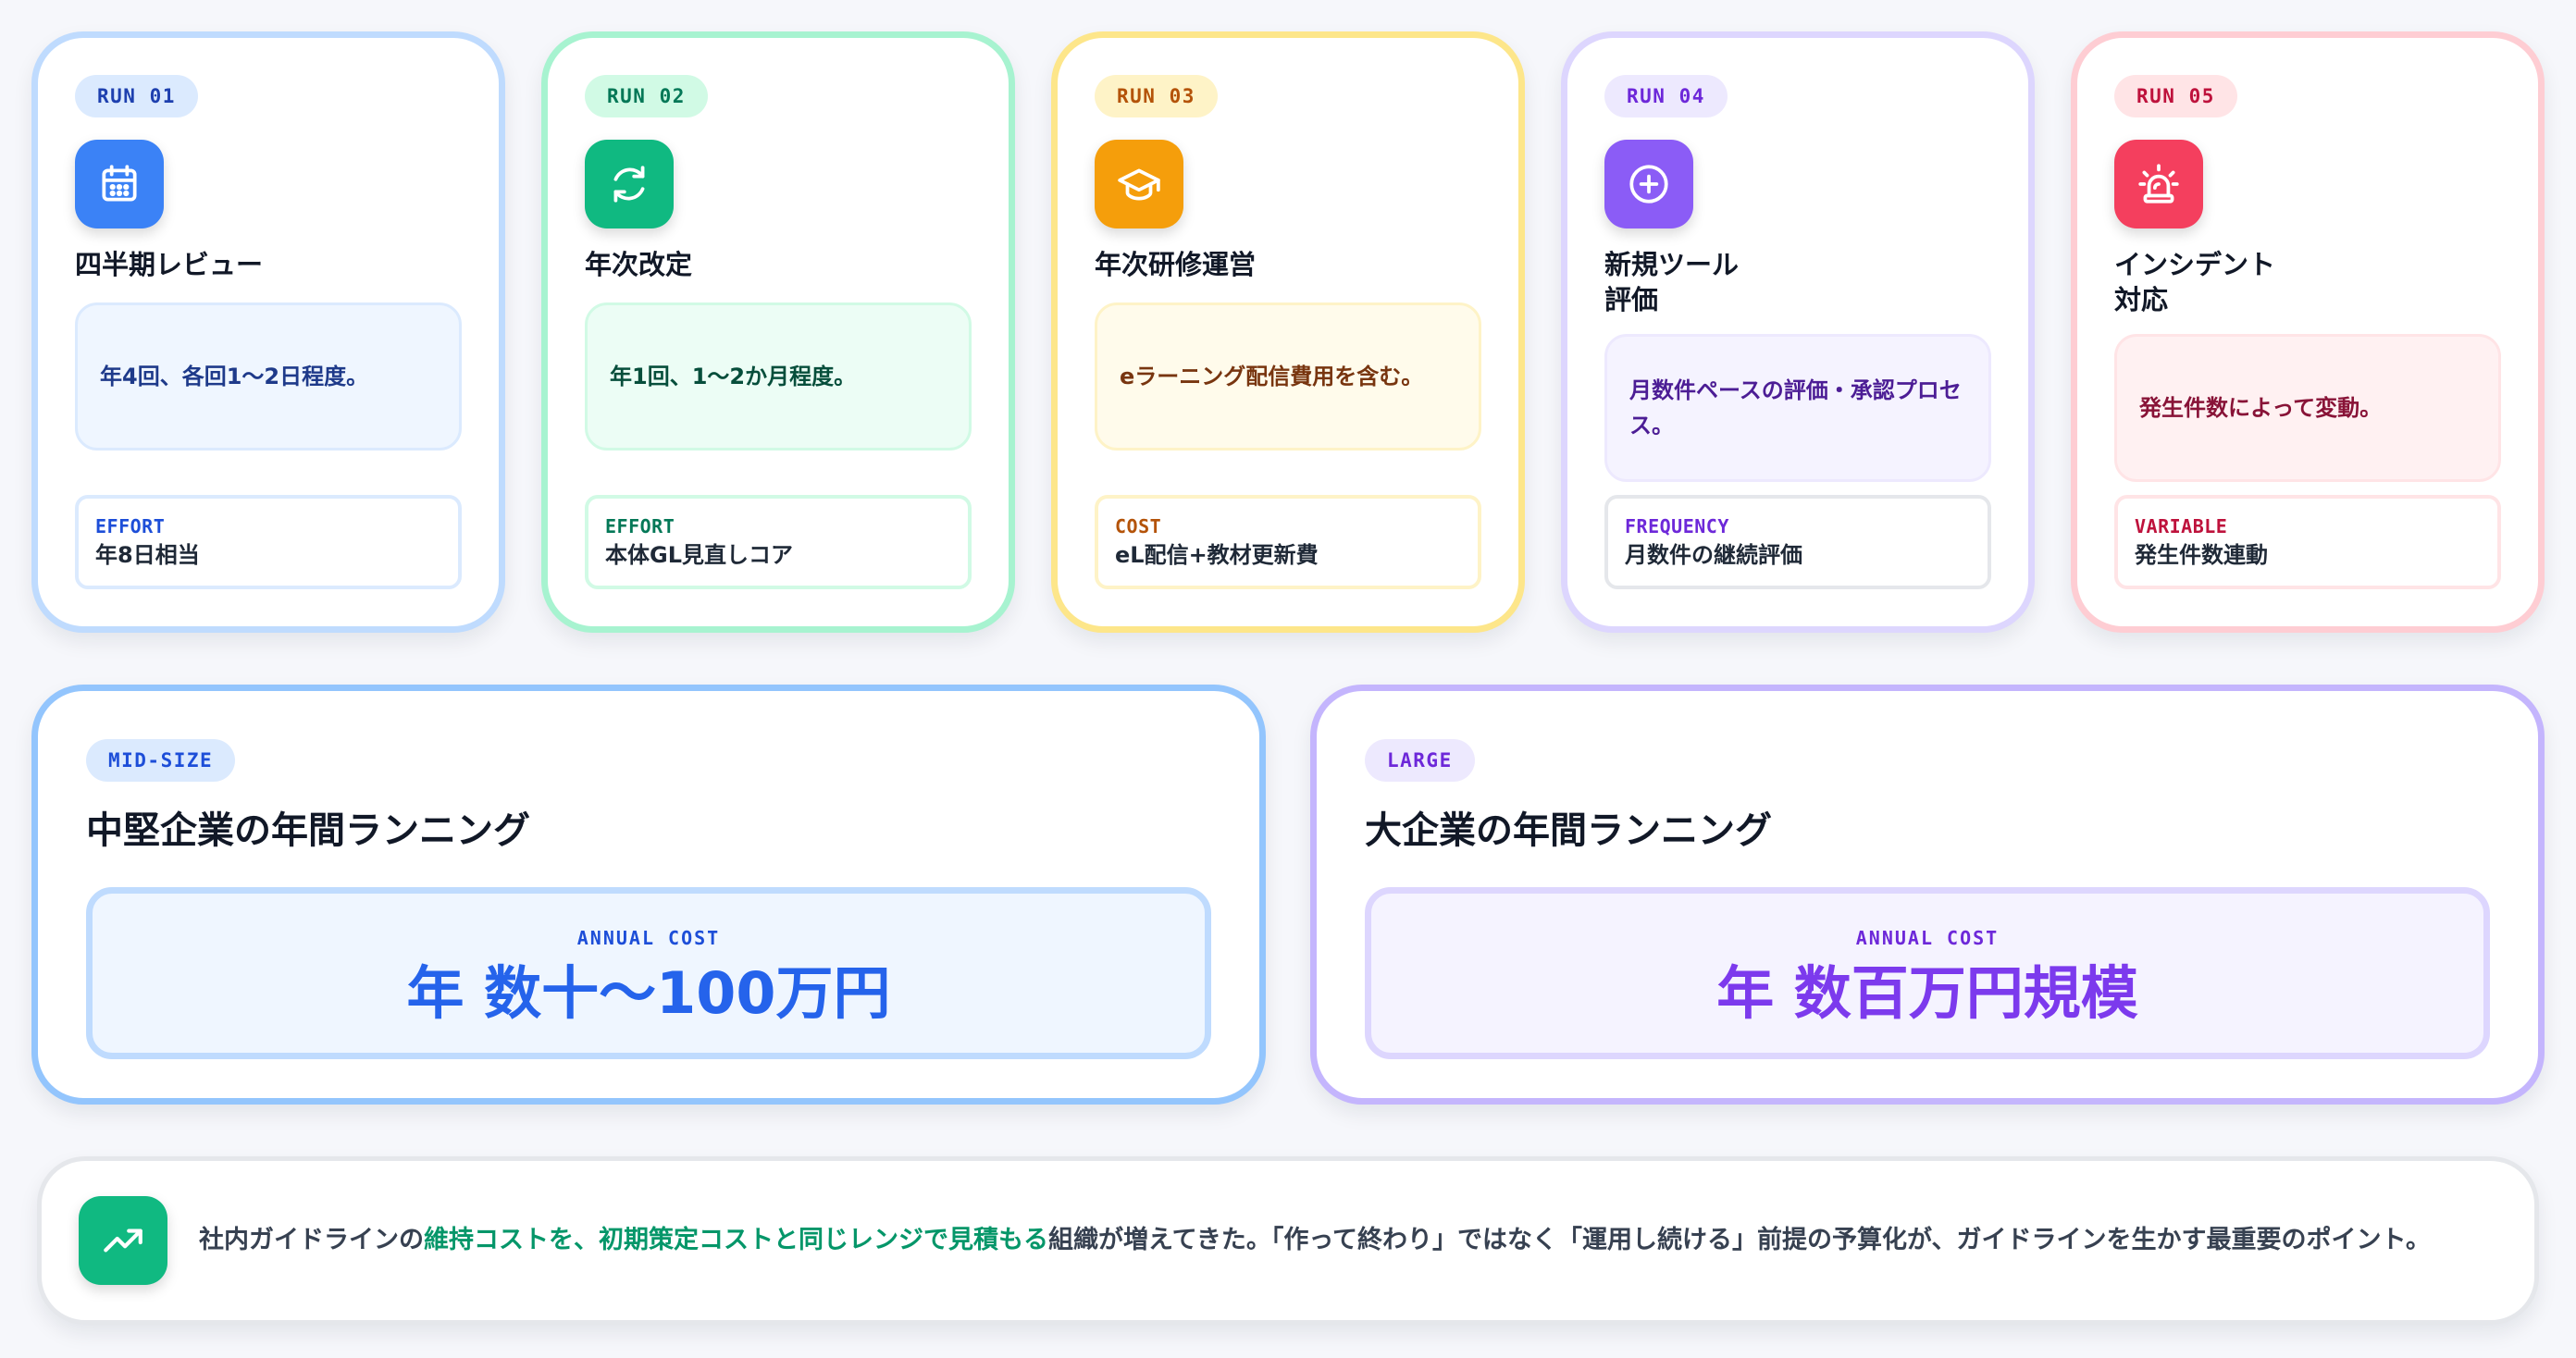 The width and height of the screenshot is (2576, 1358). I want to click on large-title: 大企業の年間ランニング, so click(1569, 830).